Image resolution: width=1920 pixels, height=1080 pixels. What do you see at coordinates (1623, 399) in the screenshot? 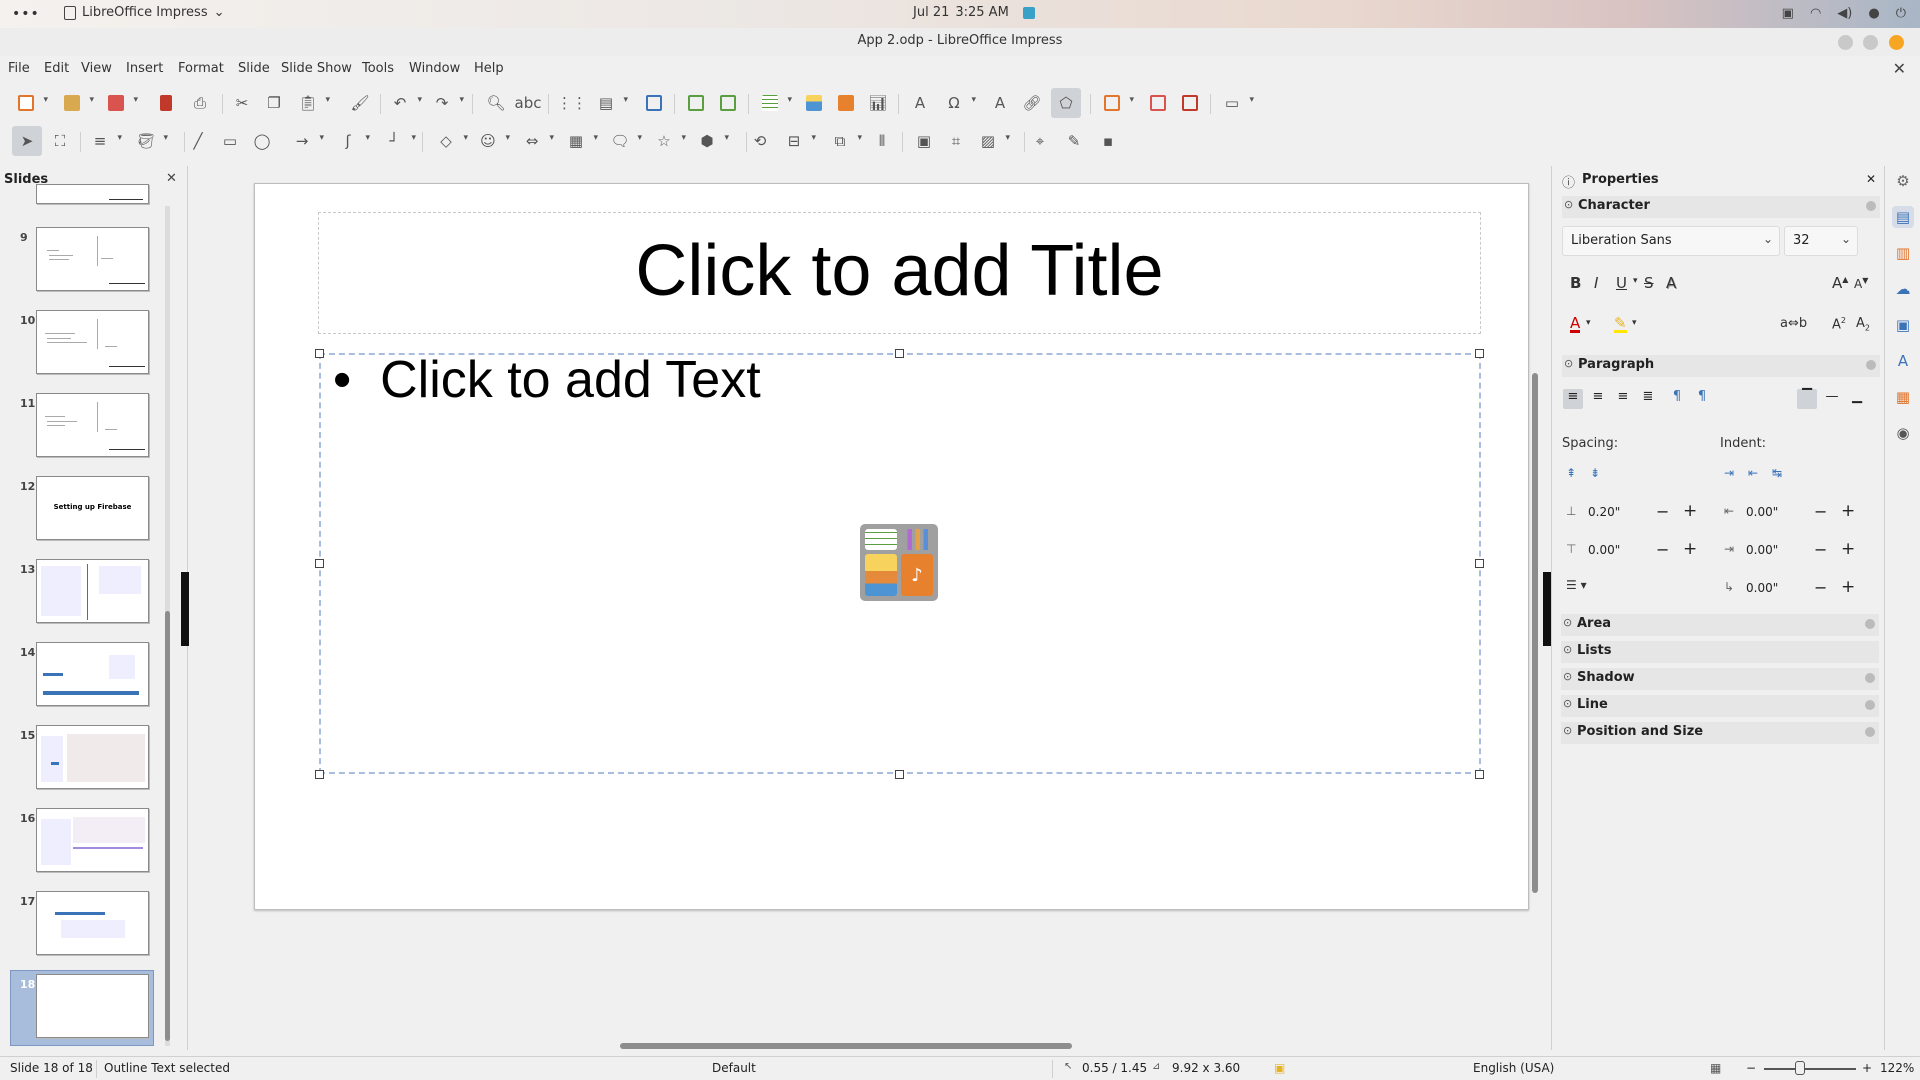
I see `align-right-icon: ≡` at bounding box center [1623, 399].